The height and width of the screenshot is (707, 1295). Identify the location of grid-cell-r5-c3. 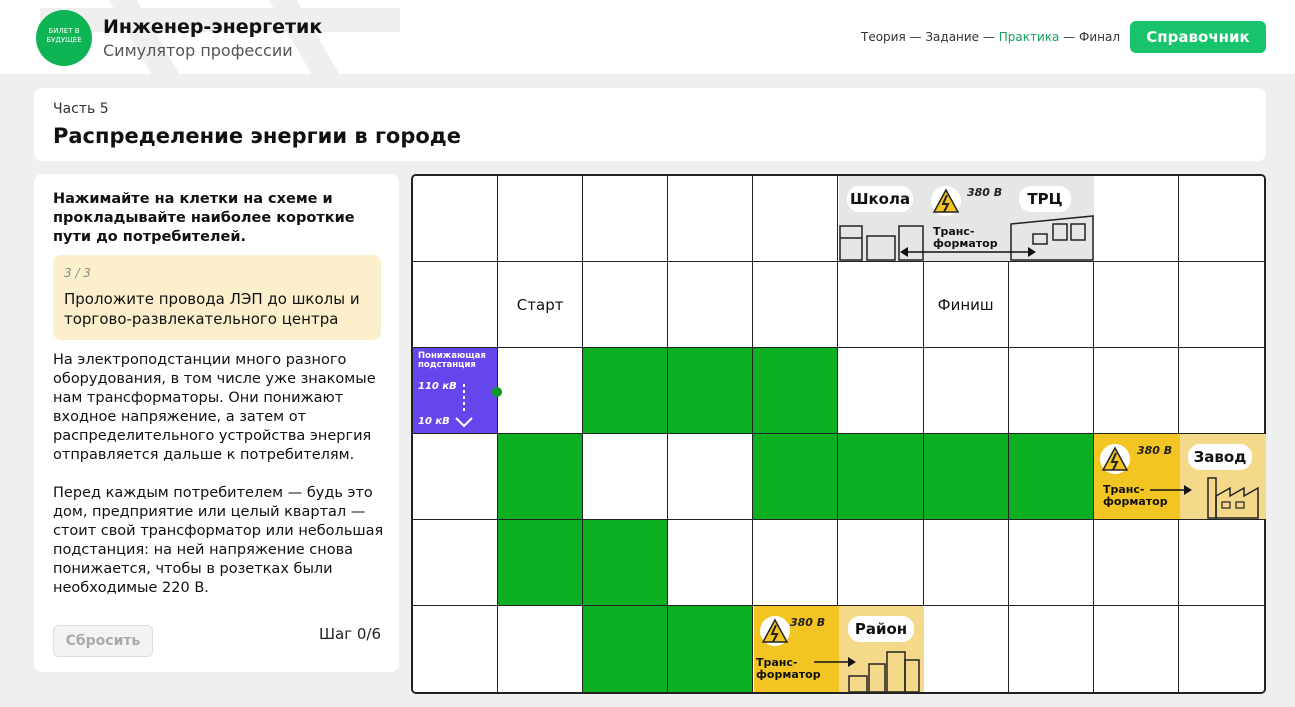
(626, 563).